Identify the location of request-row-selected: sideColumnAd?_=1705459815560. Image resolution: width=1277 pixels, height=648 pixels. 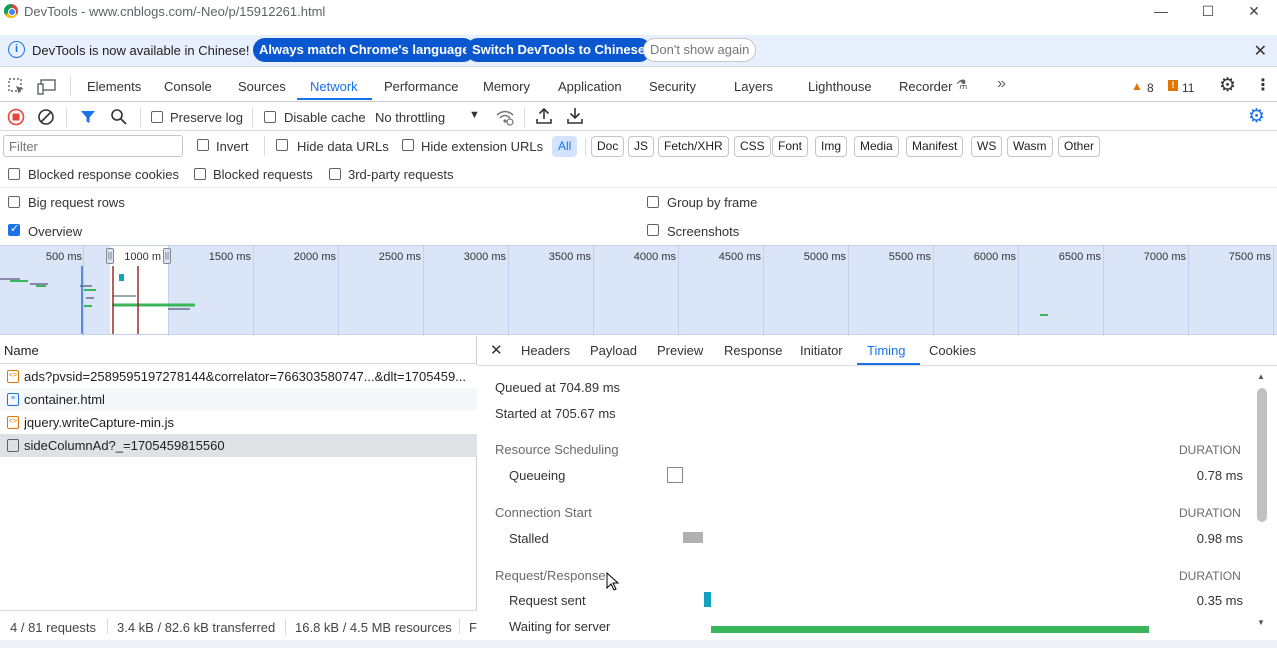
(238, 445).